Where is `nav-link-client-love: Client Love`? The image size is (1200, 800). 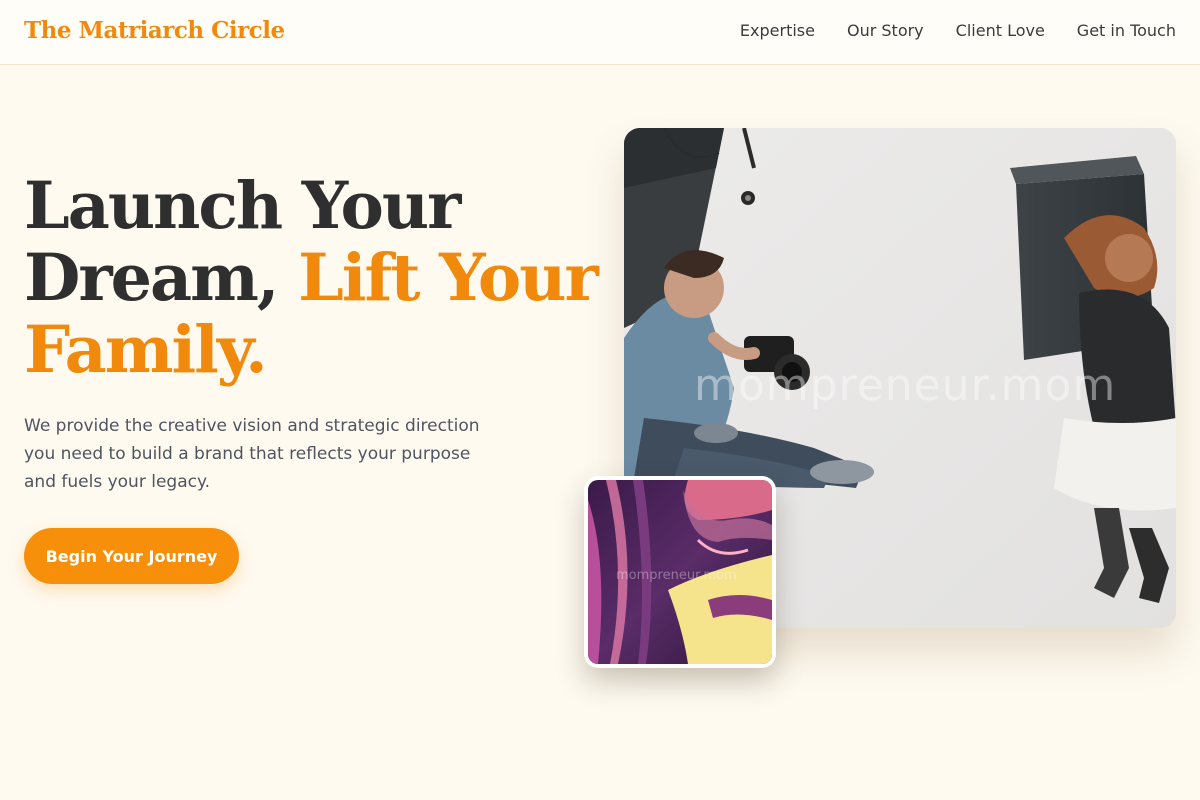
nav-link-client-love: Client Love is located at coordinates (1000, 30).